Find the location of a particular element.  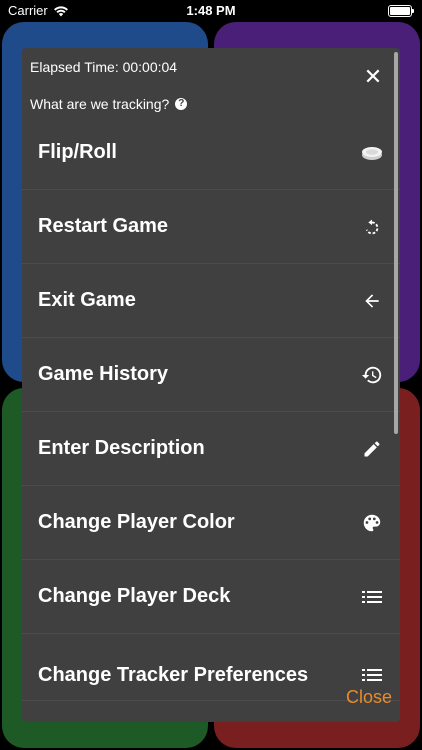

pencil-icon is located at coordinates (372, 449).